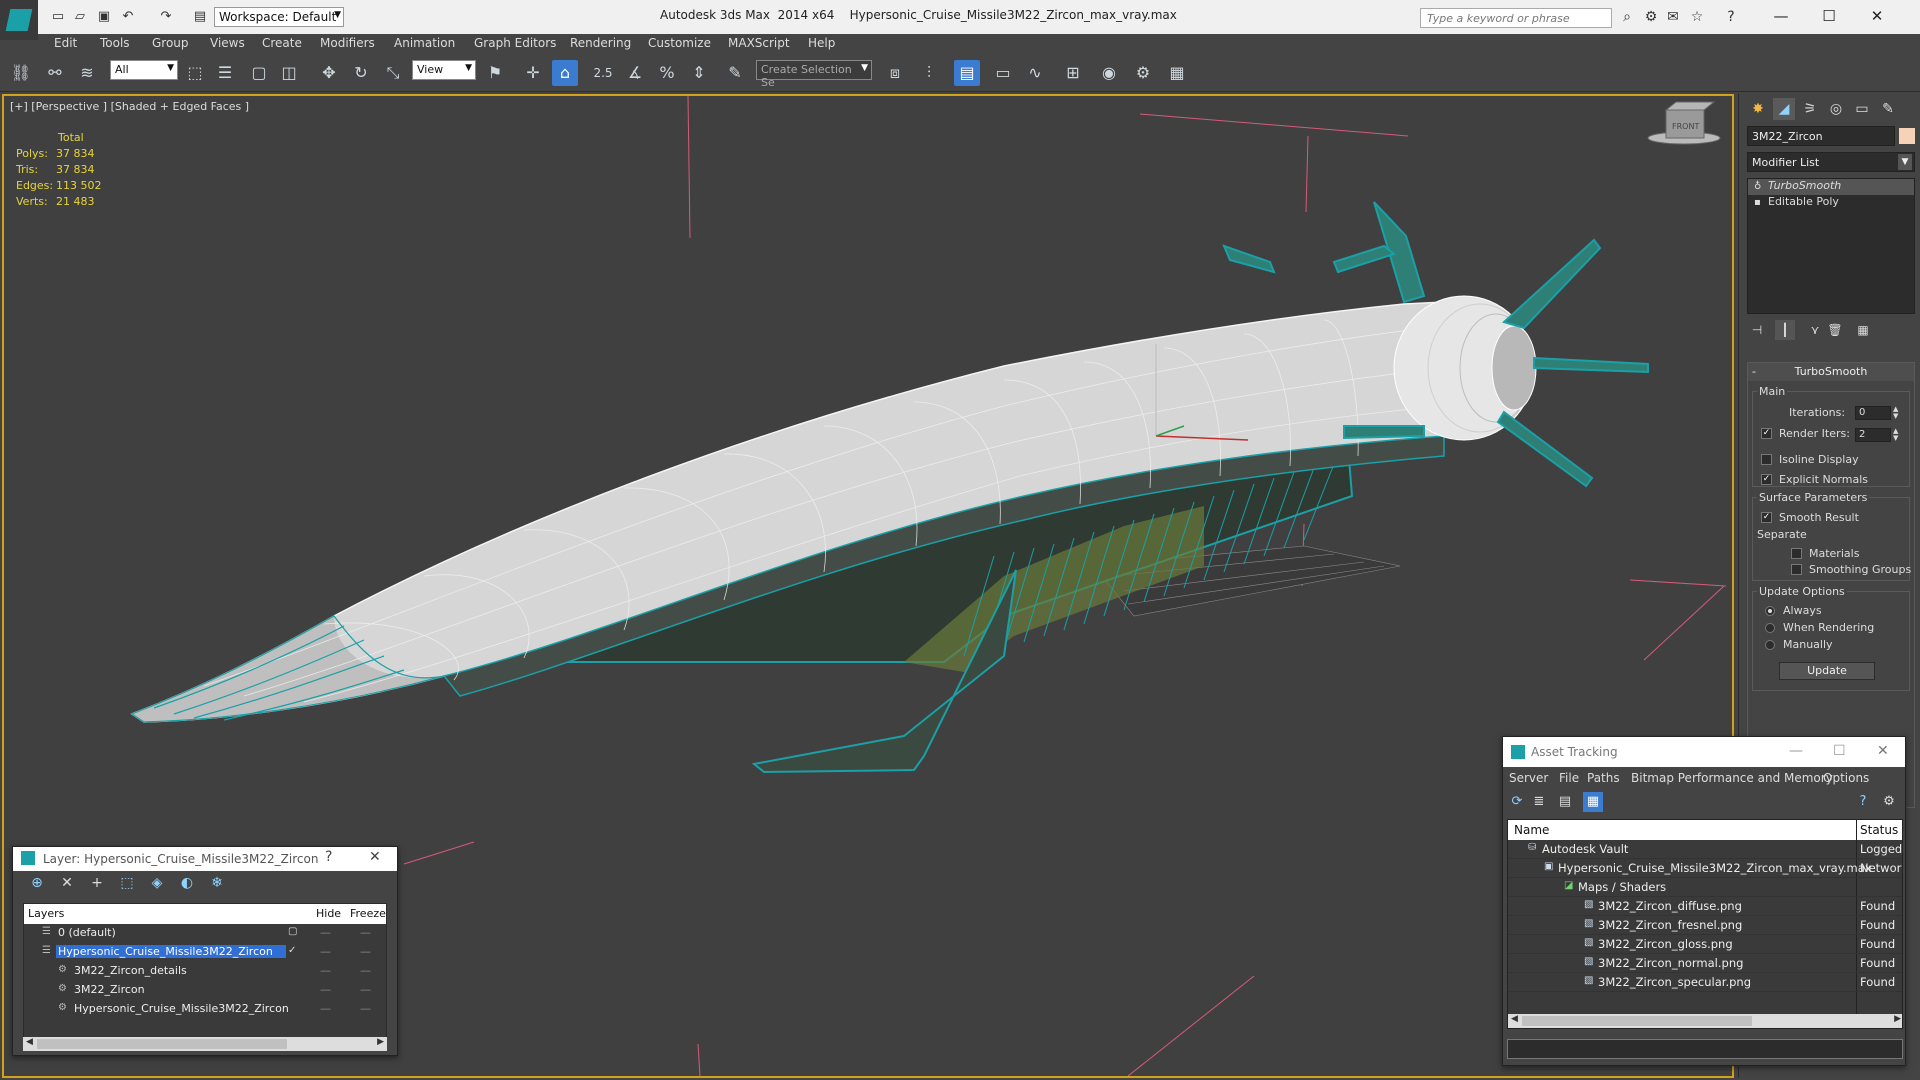 The image size is (1920, 1080). I want to click on menu-graph-editors: Graph Editors, so click(515, 43).